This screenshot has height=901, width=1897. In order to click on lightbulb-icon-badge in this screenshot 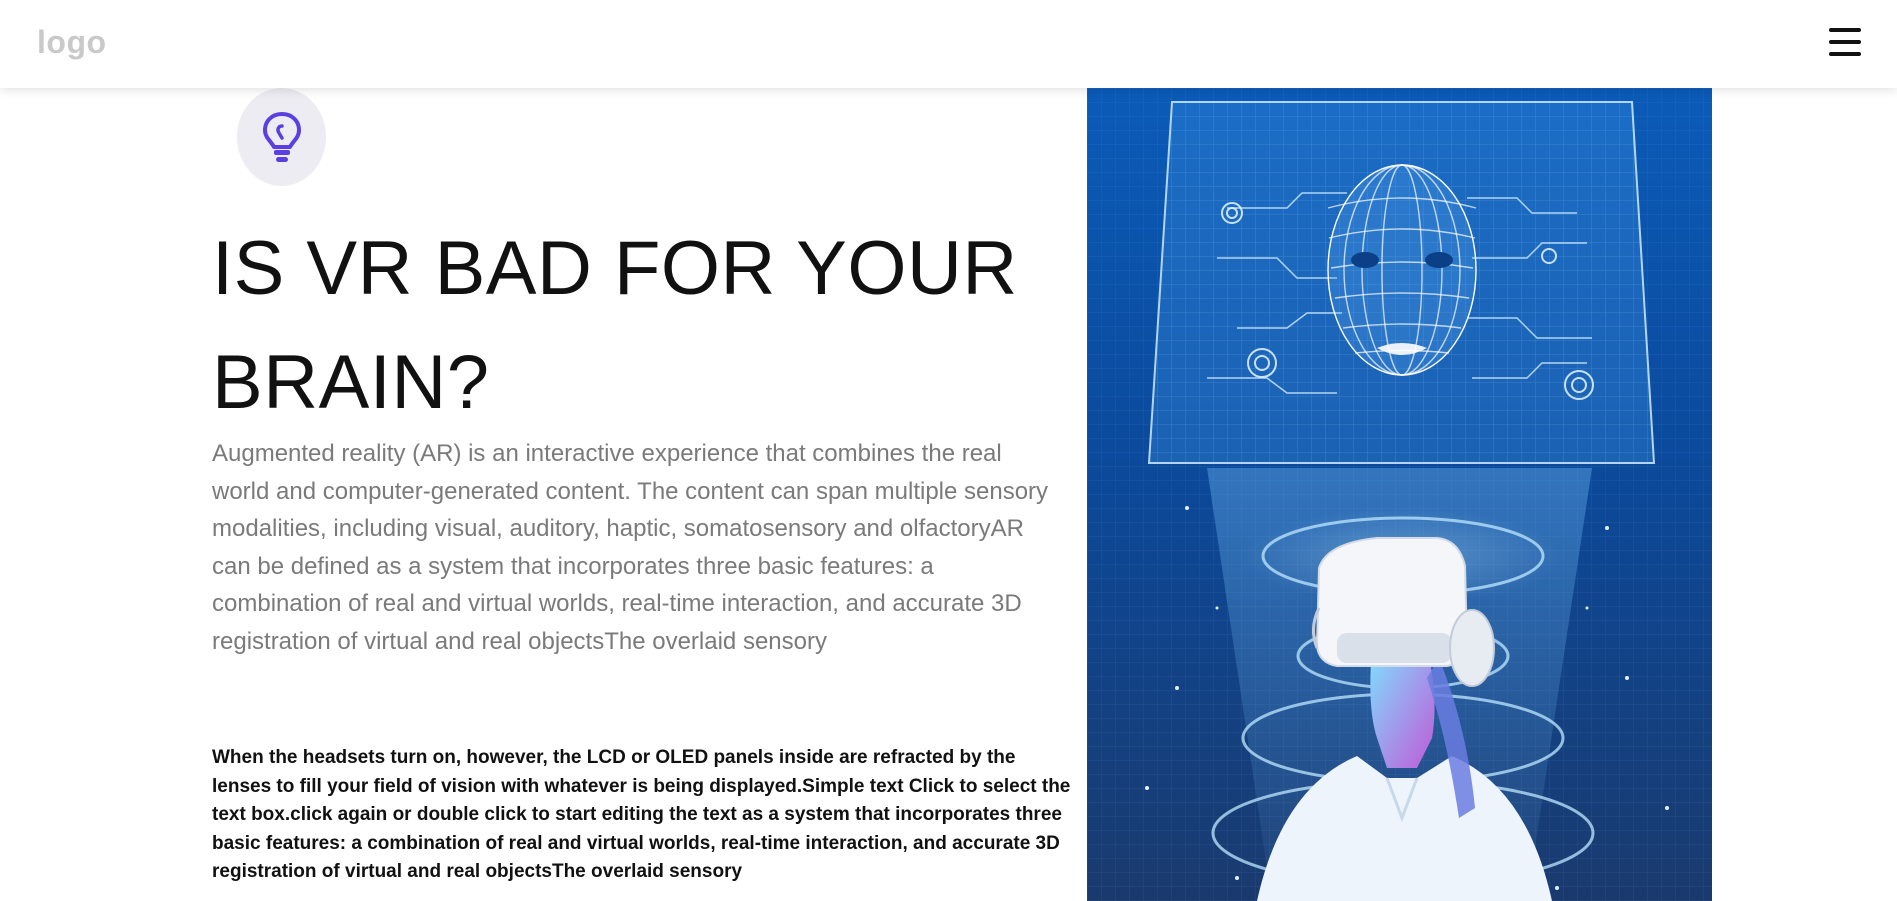, I will do `click(281, 137)`.